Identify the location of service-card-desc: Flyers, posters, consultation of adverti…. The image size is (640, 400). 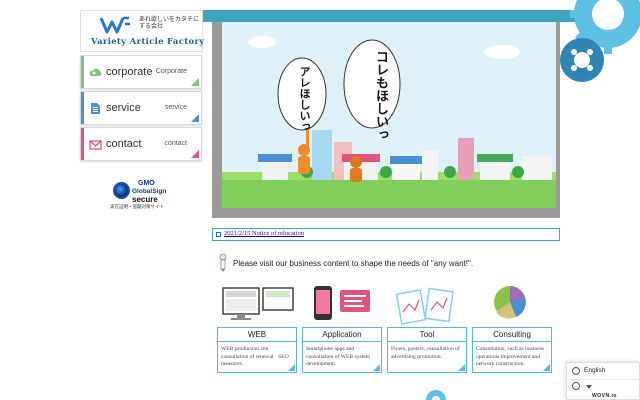
(425, 353).